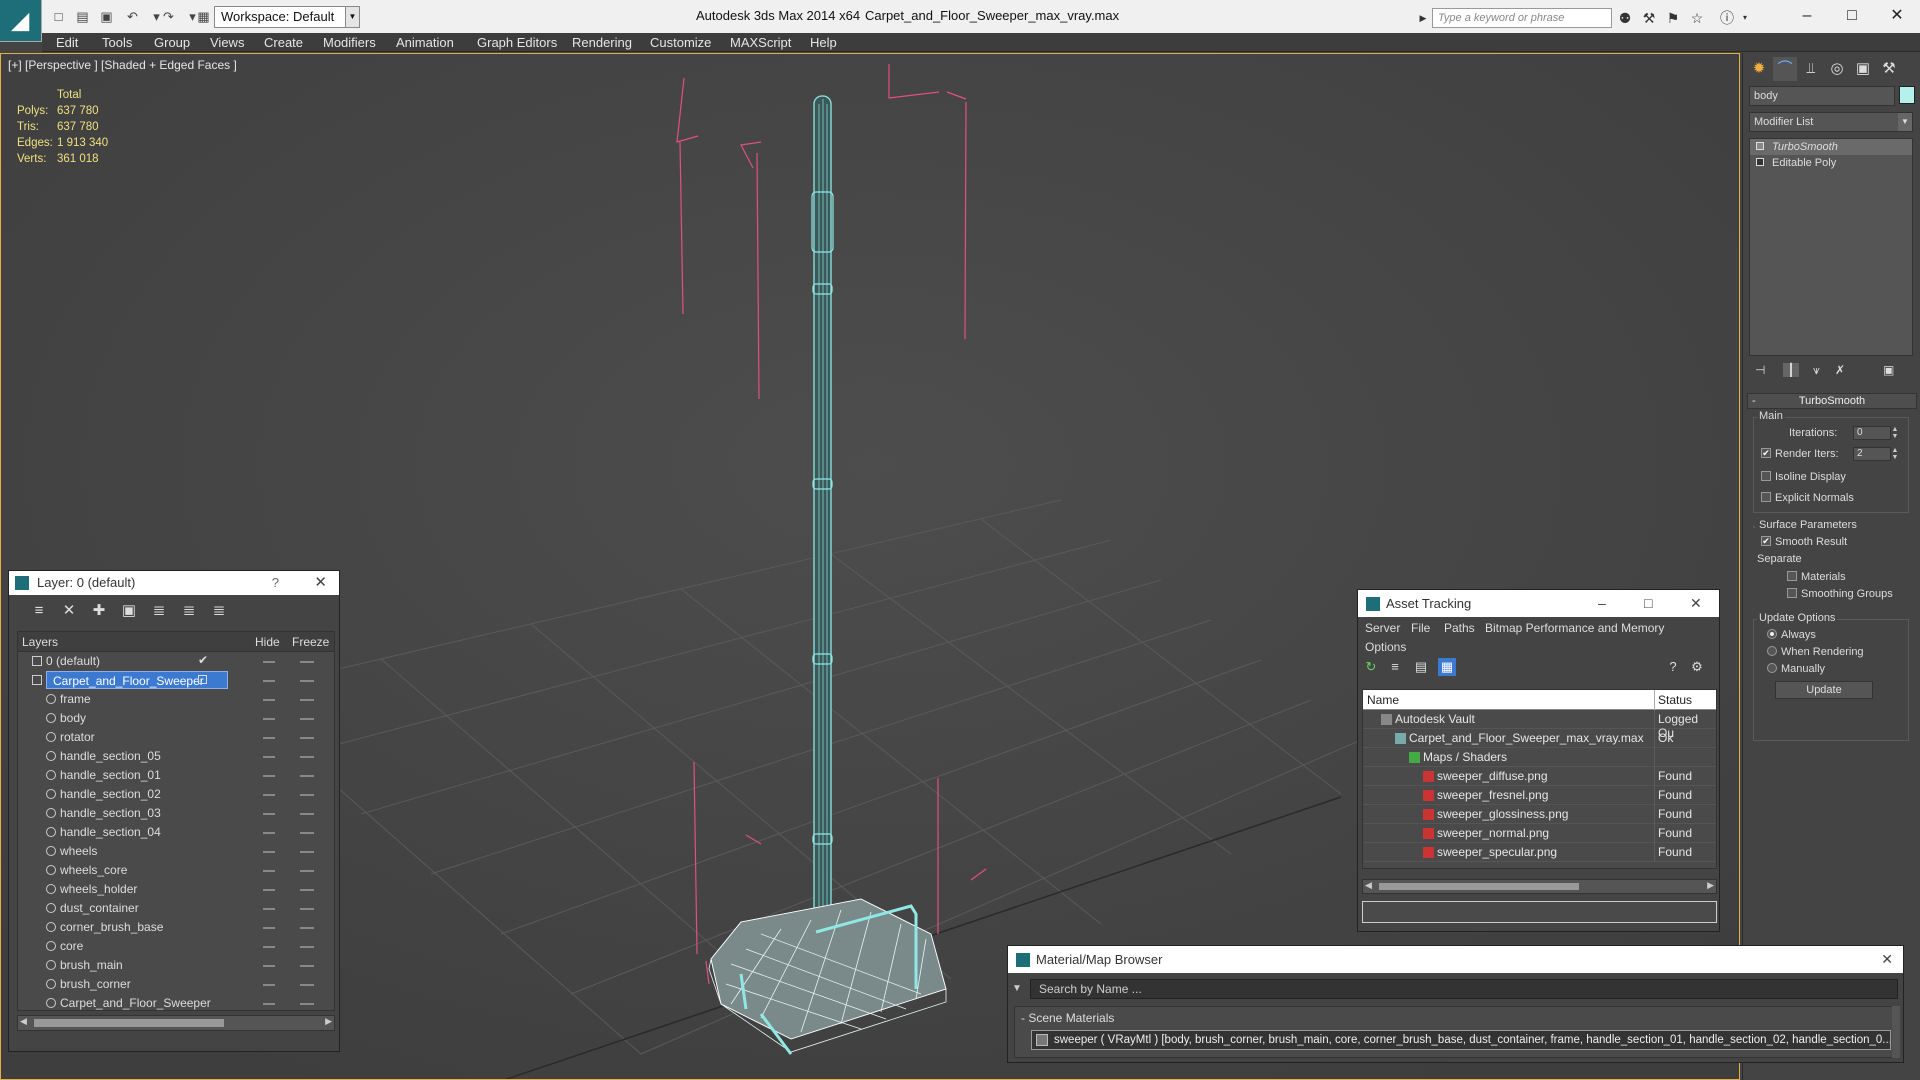 Image resolution: width=1920 pixels, height=1080 pixels. Describe the element at coordinates (176, 794) in the screenshot. I see `layer-row: handle_section_02` at that location.